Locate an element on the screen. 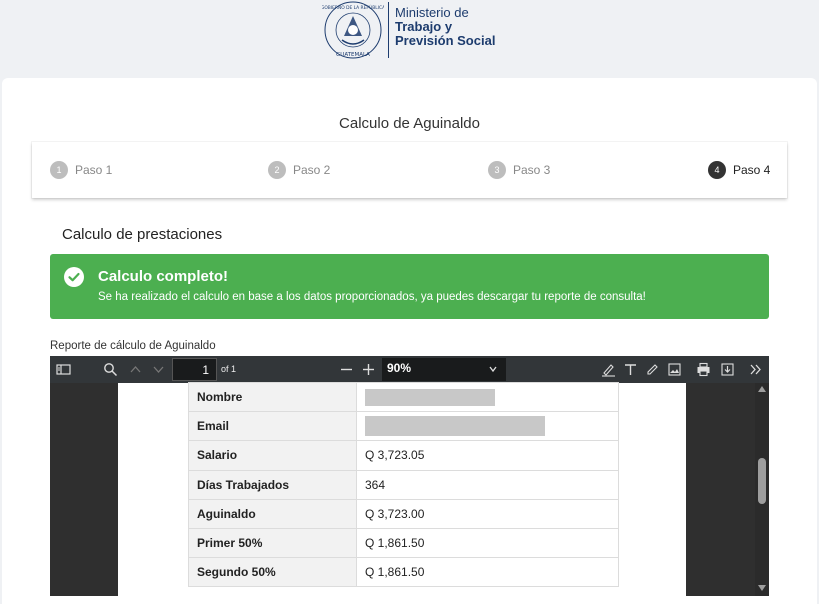  table-row: Salario Q 3,723.05 is located at coordinates (403, 455).